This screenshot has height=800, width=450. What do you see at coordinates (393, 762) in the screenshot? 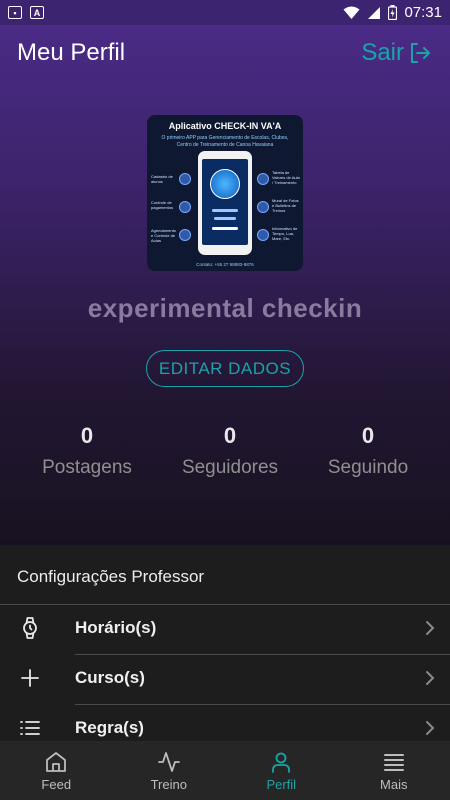
I see `menu-icon` at bounding box center [393, 762].